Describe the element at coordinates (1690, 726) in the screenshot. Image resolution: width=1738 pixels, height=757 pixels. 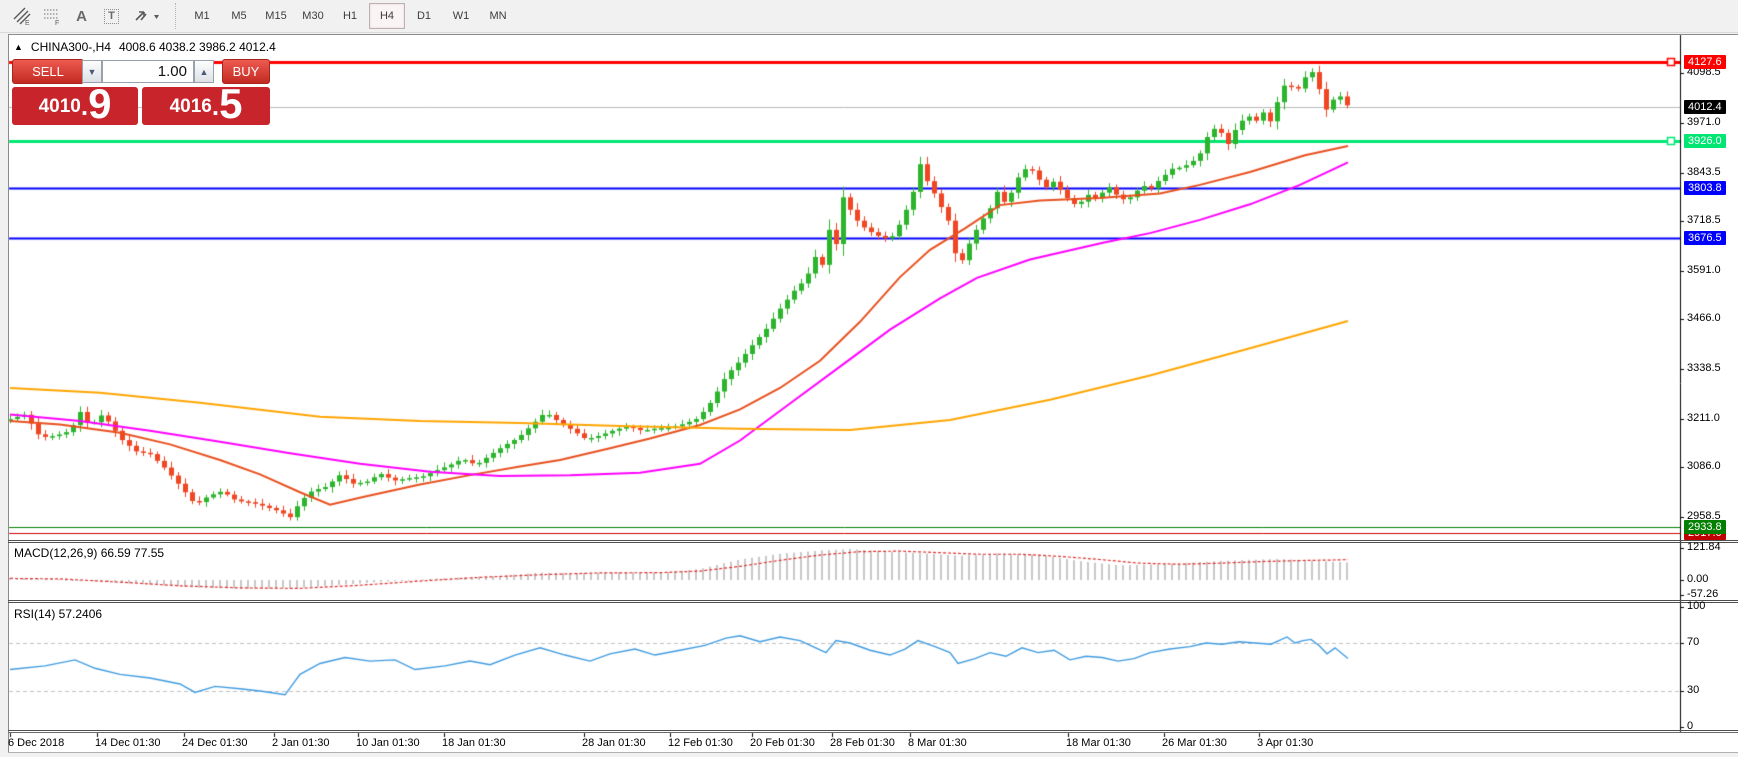
I see `rsi-axis-tick: 0` at that location.